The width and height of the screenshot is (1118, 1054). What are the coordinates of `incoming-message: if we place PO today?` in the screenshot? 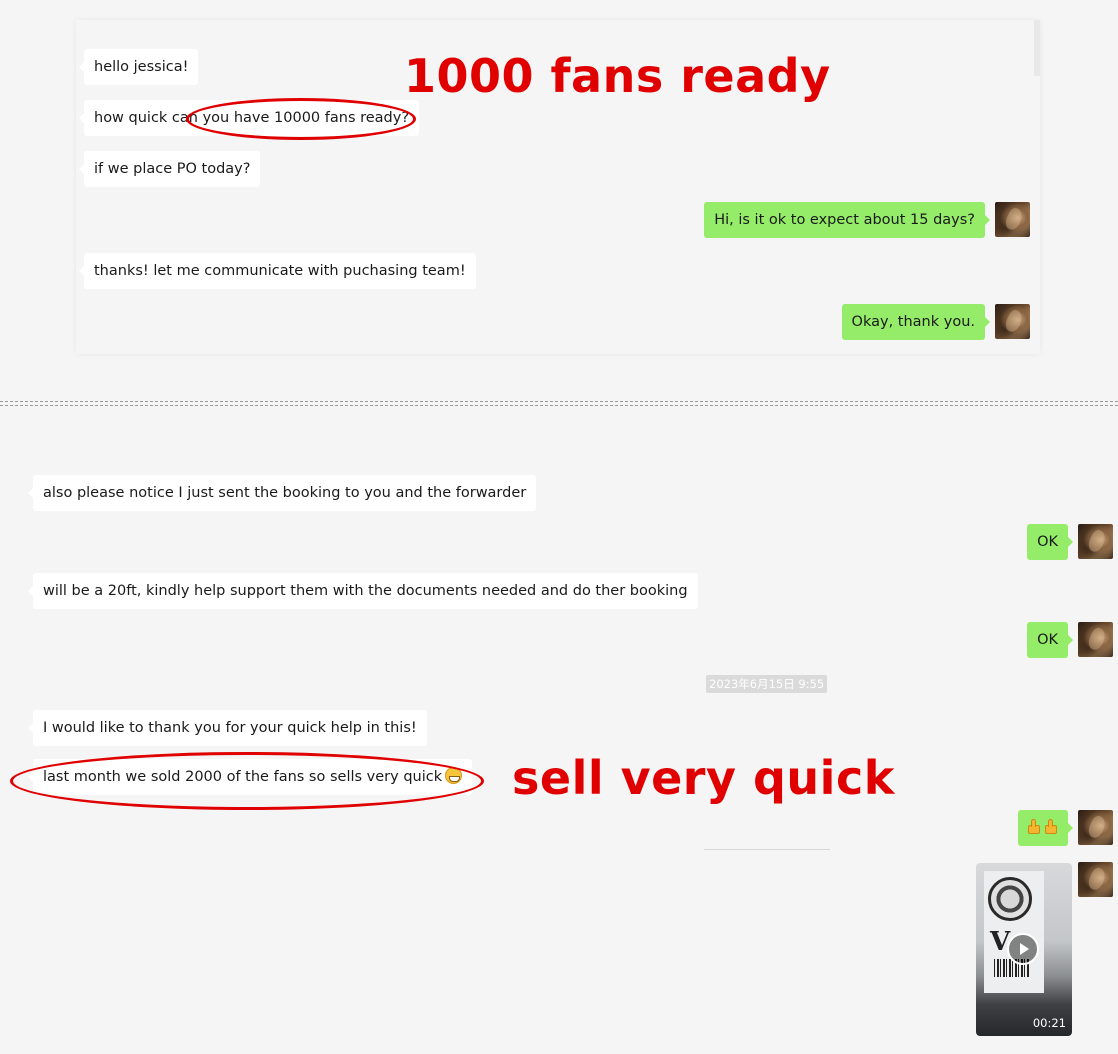 It's located at (169, 169).